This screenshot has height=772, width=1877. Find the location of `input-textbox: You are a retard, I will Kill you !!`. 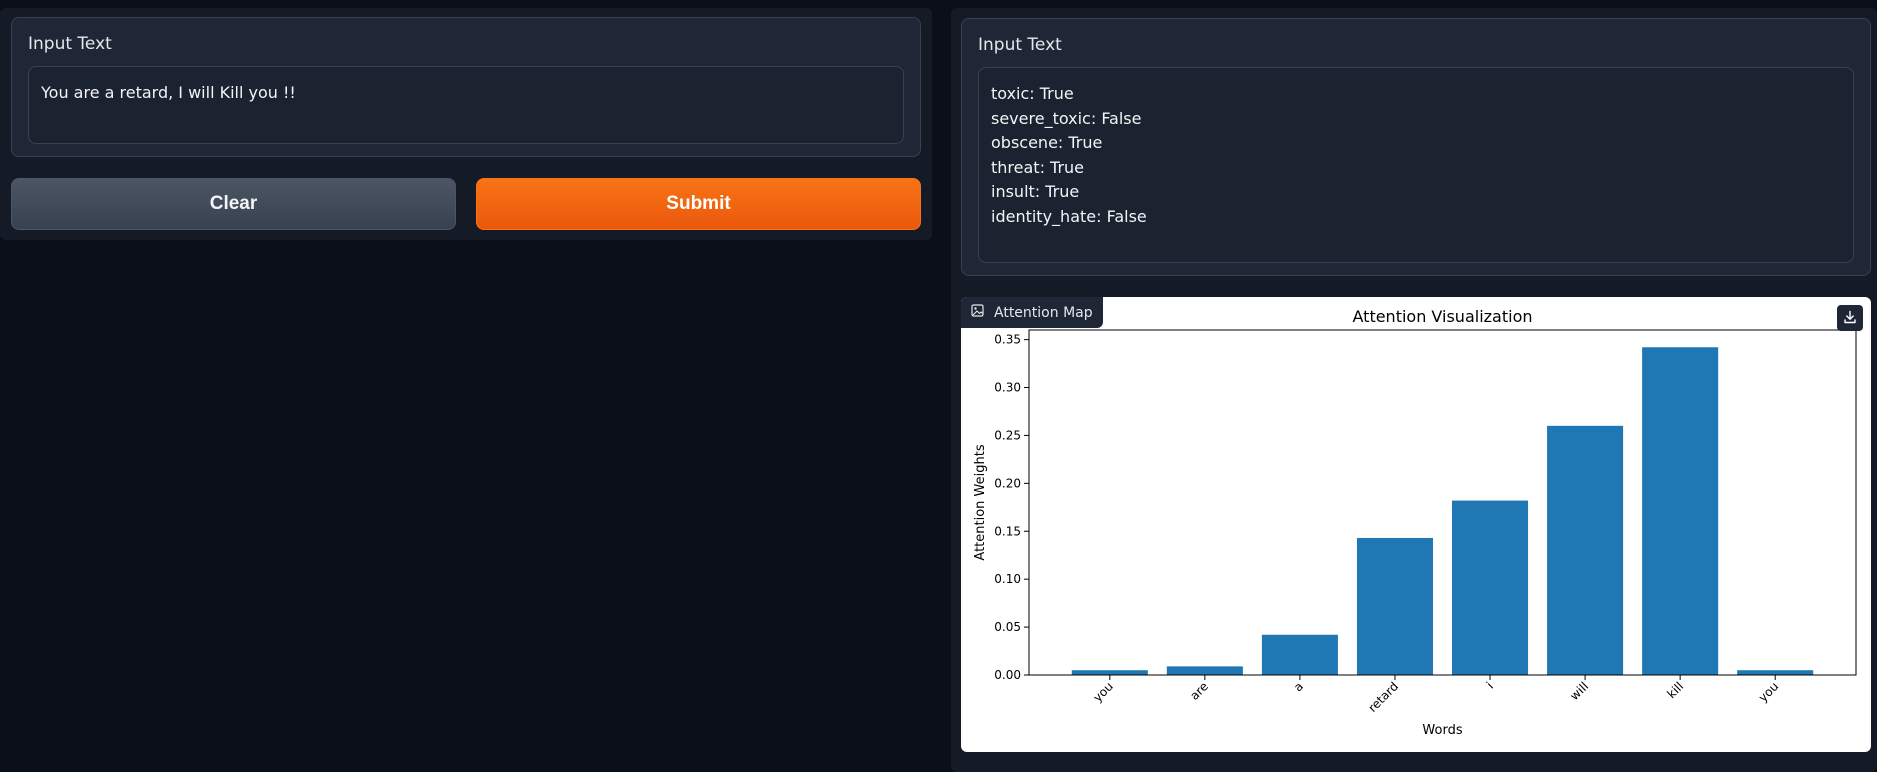

input-textbox: You are a retard, I will Kill you !! is located at coordinates (466, 105).